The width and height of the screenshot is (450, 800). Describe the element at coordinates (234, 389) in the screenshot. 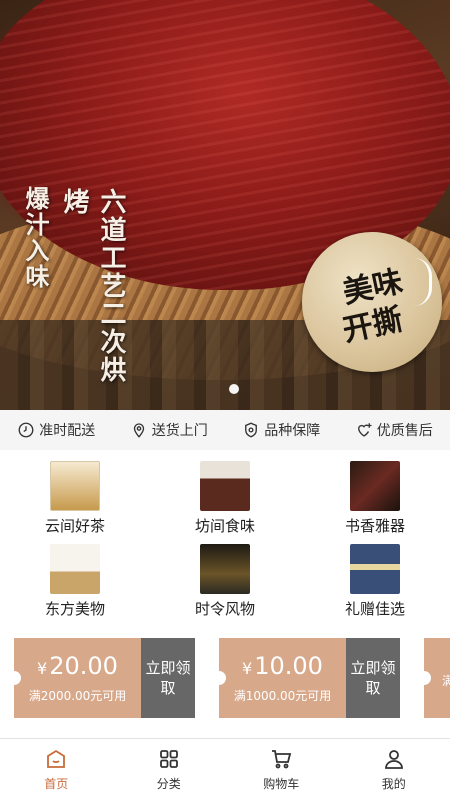

I see `carousel-indicator-dot` at that location.